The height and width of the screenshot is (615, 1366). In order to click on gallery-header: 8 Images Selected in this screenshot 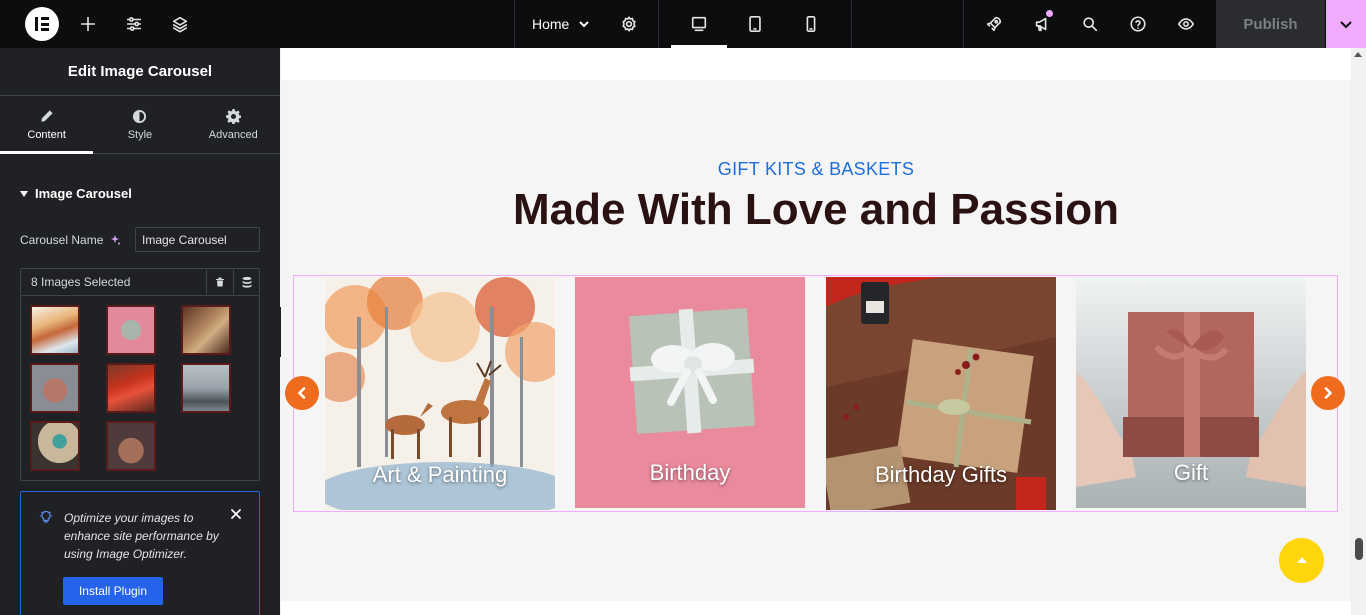, I will do `click(140, 282)`.